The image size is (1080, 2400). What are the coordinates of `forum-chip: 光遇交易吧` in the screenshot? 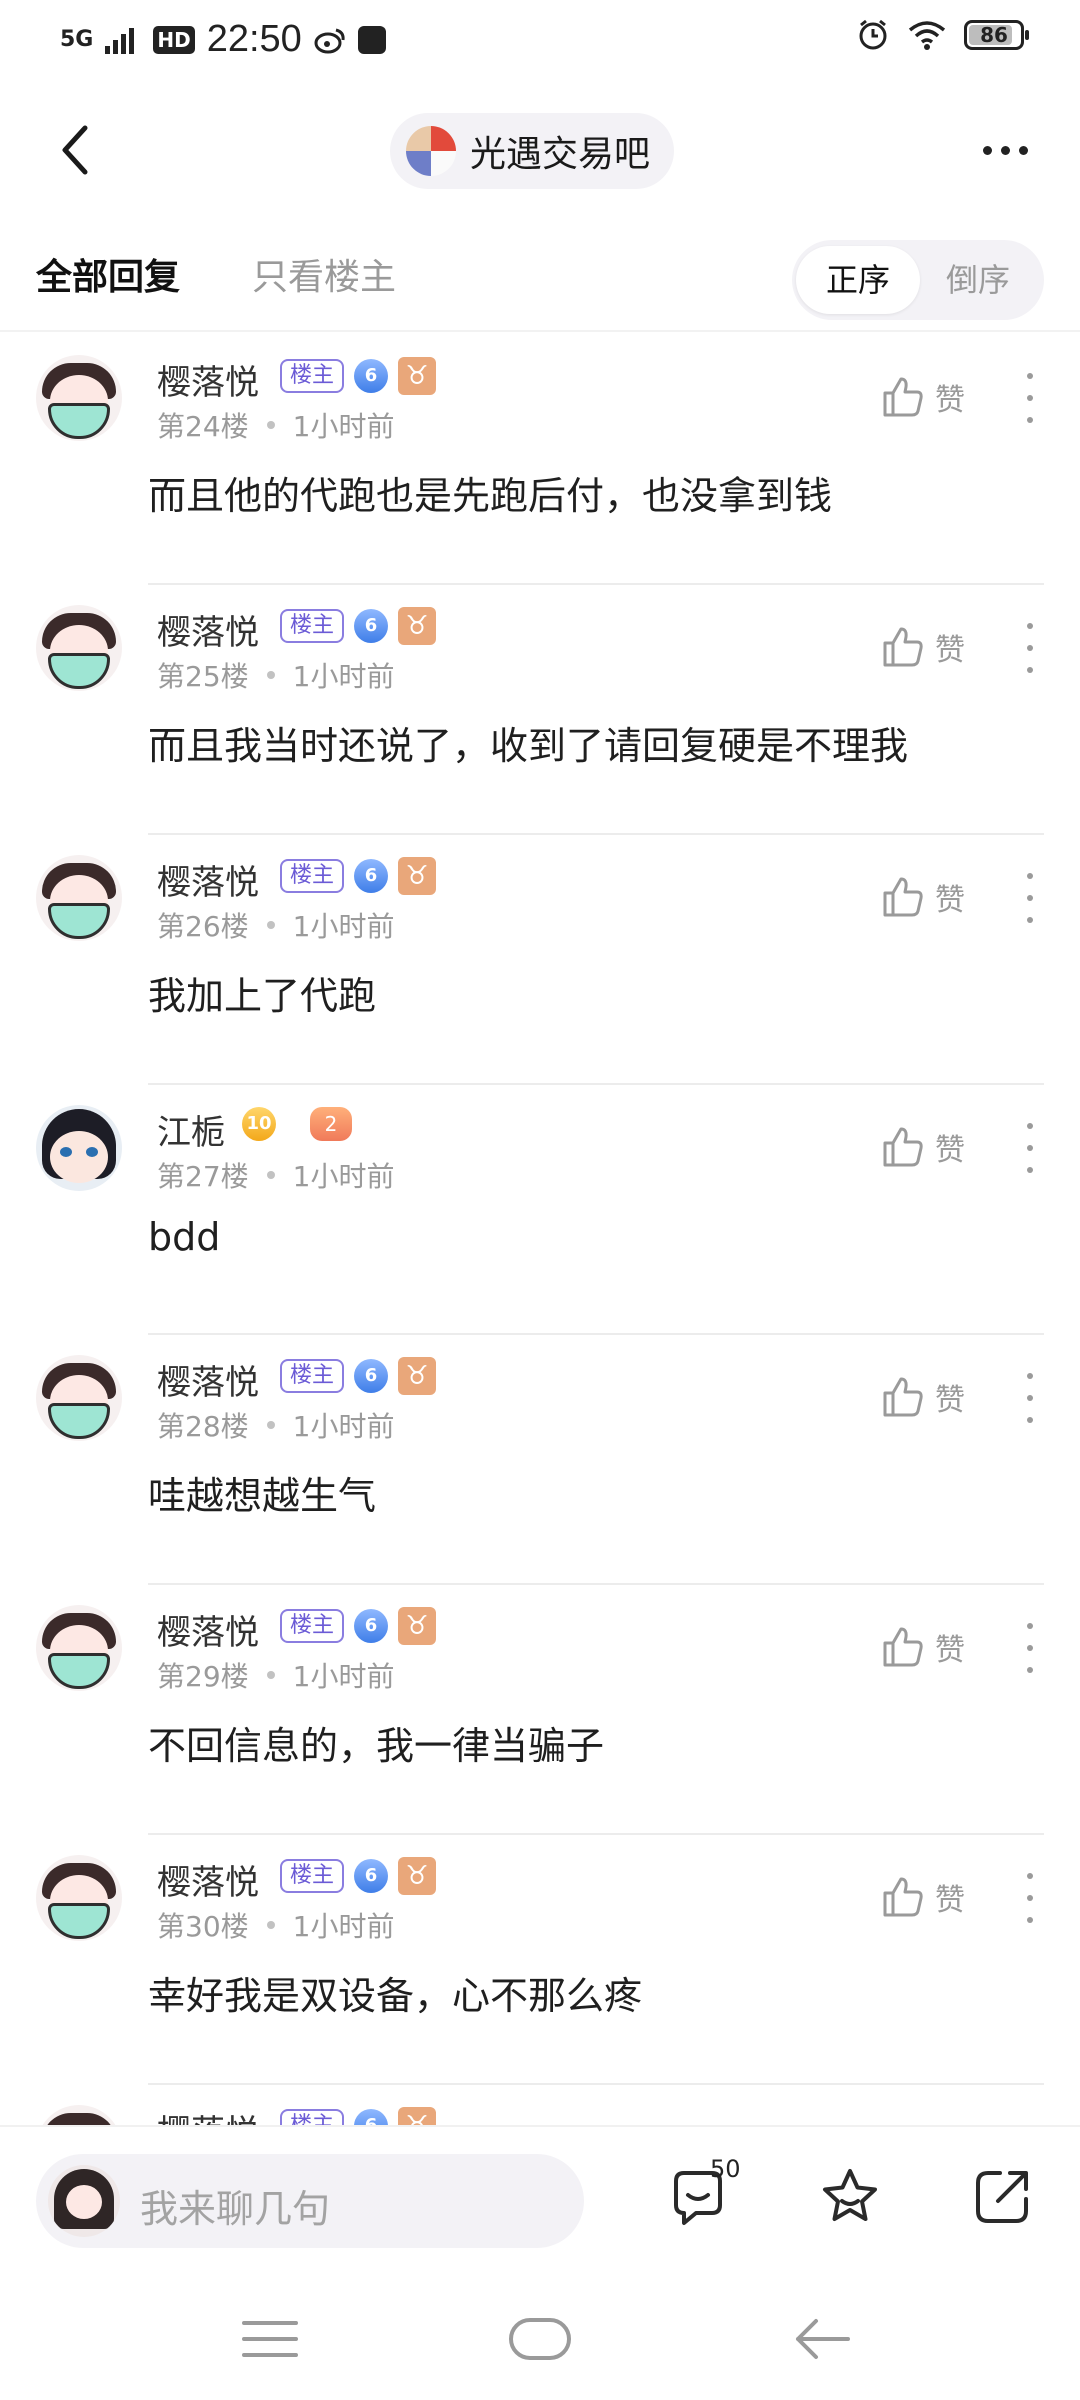 It's located at (532, 151).